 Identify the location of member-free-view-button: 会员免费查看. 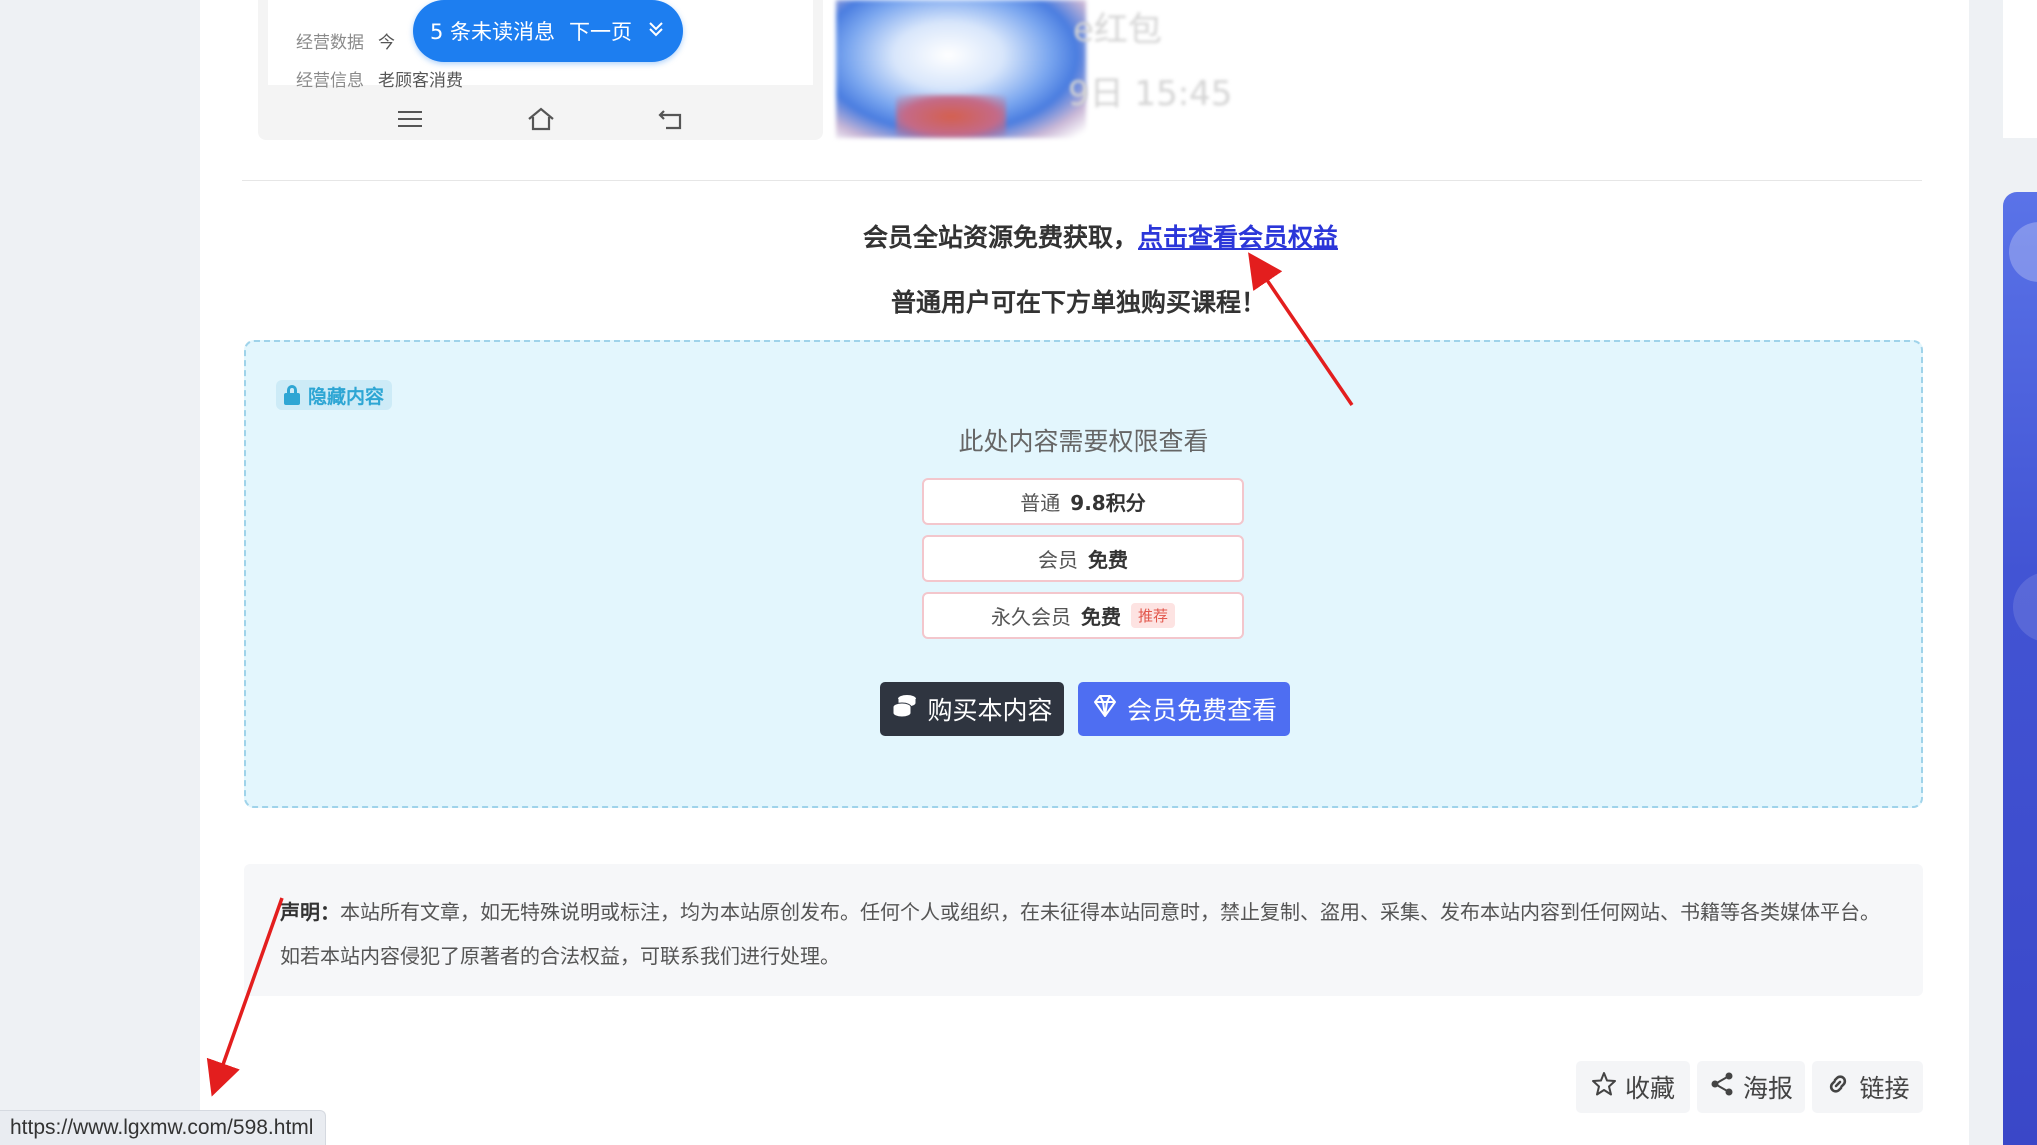
(1184, 709).